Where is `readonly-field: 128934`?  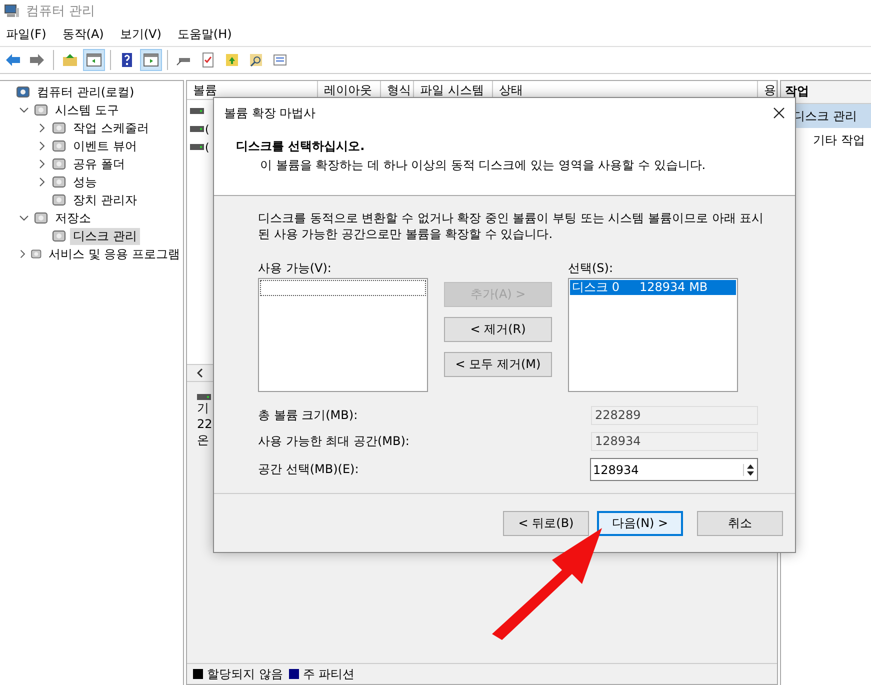
readonly-field: 128934 is located at coordinates (674, 441).